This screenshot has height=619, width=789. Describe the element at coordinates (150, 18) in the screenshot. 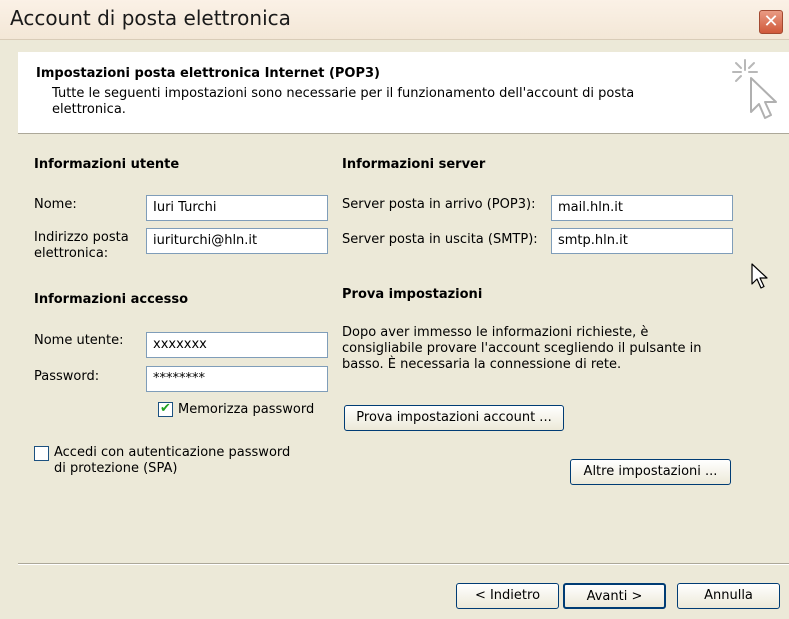

I see `window-title: Account di posta elettronica` at that location.